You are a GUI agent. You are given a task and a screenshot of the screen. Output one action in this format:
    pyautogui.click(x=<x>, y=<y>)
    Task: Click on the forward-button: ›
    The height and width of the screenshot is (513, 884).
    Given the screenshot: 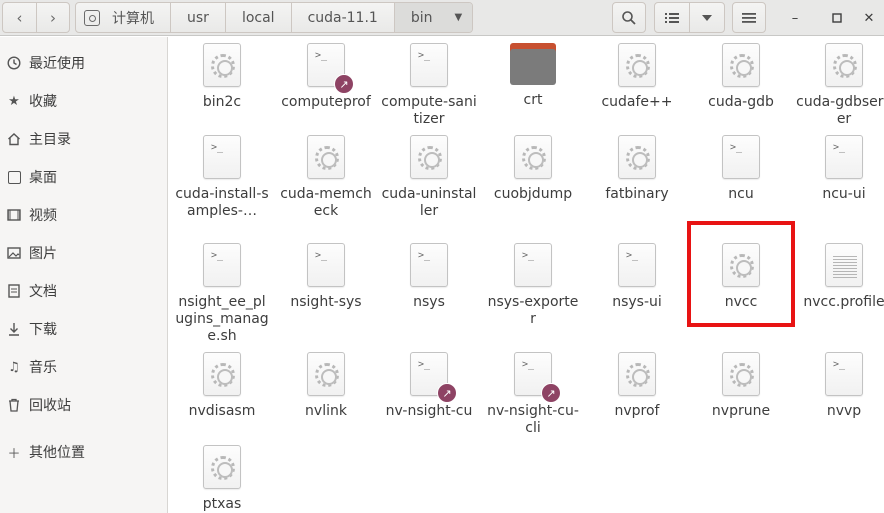 What is the action you would take?
    pyautogui.click(x=52, y=17)
    